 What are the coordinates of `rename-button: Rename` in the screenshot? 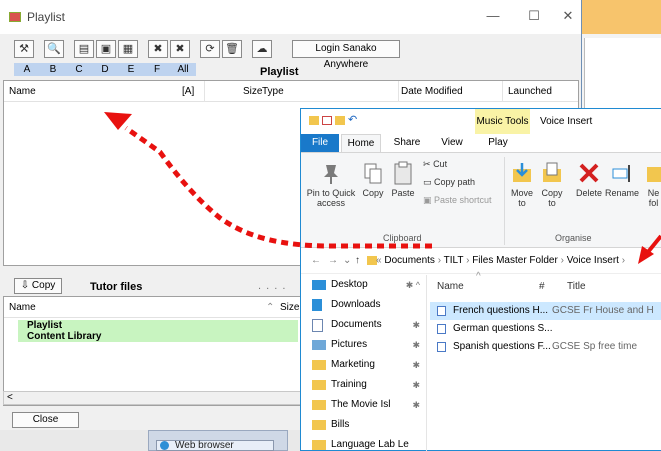 It's located at (622, 179).